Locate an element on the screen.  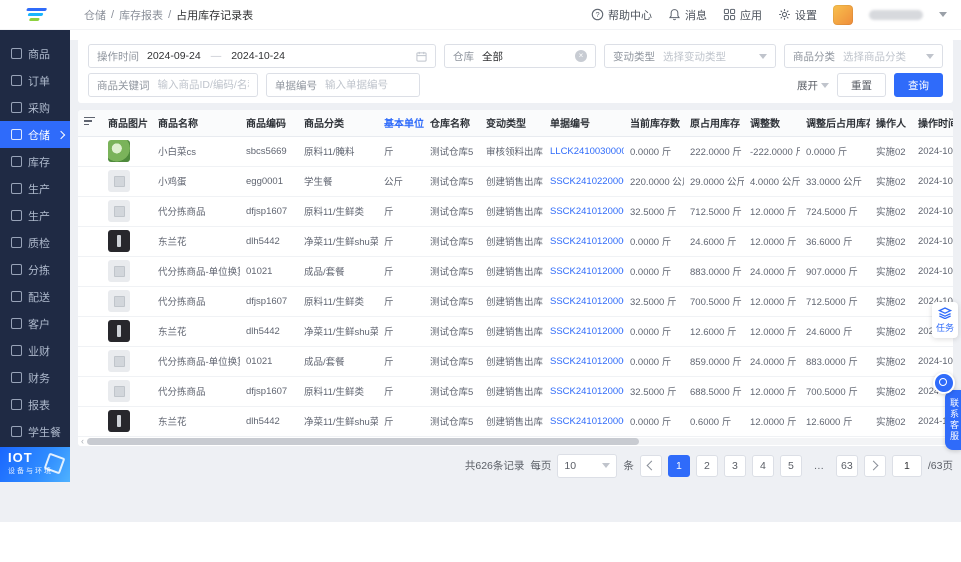
messages-button: 消息 is located at coordinates (687, 15).